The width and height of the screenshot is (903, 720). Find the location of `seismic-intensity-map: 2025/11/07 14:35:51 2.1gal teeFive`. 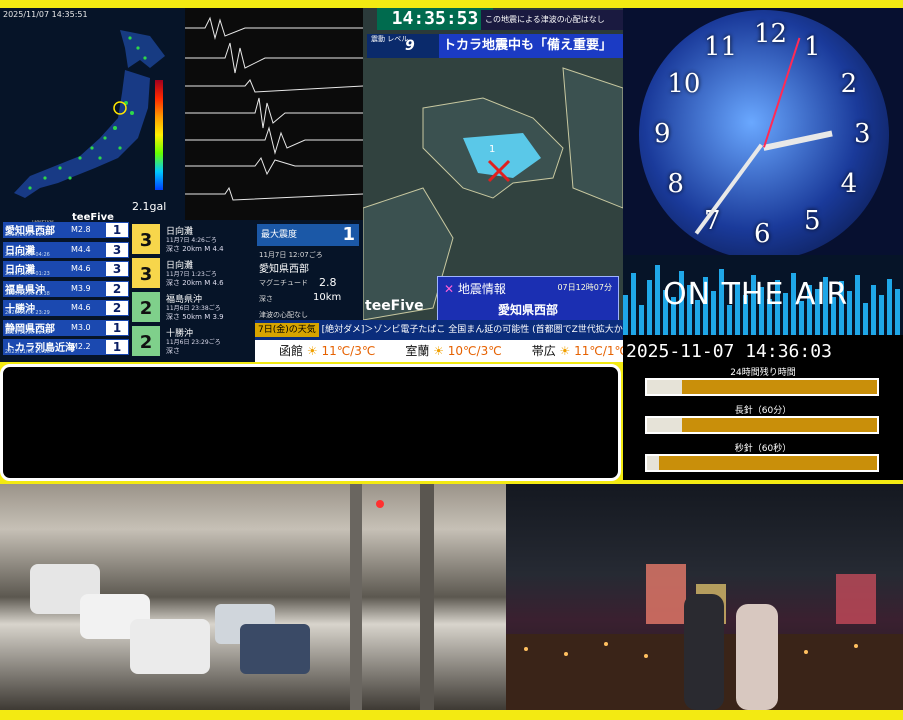

seismic-intensity-map: 2025/11/07 14:35:51 2.1gal teeFive is located at coordinates (92, 114).